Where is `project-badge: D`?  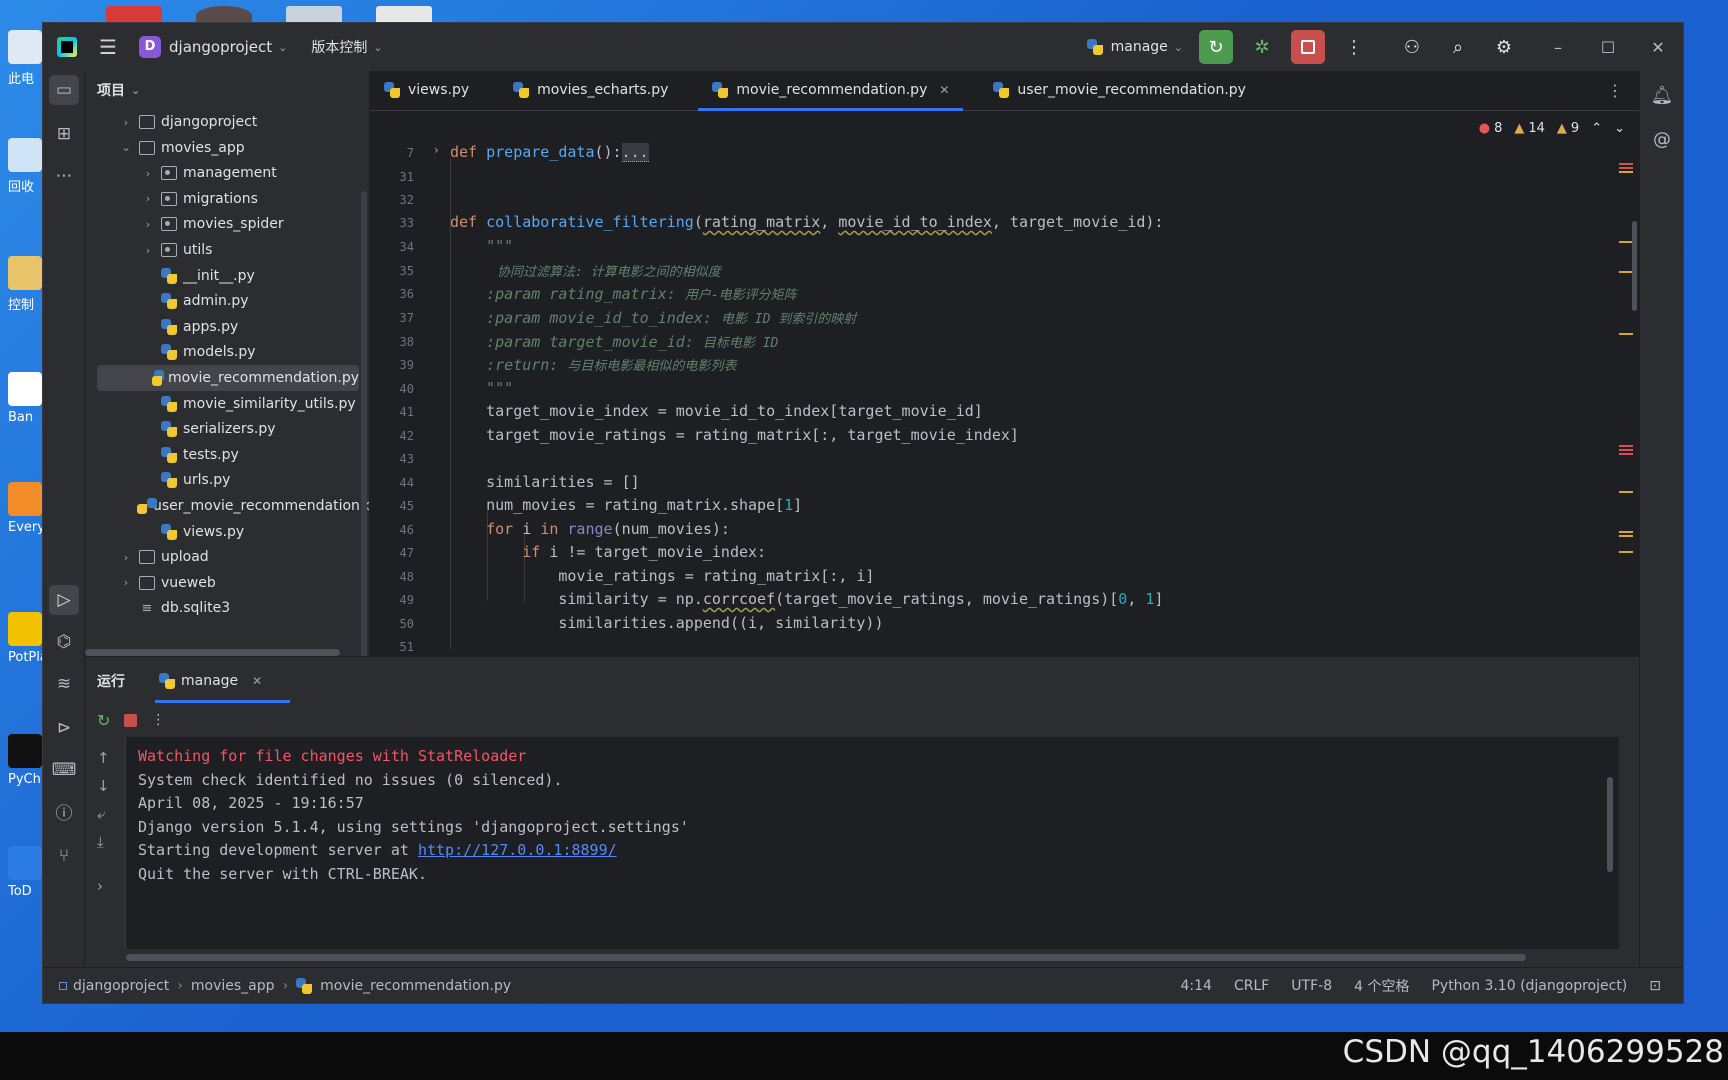
project-badge: D is located at coordinates (150, 47).